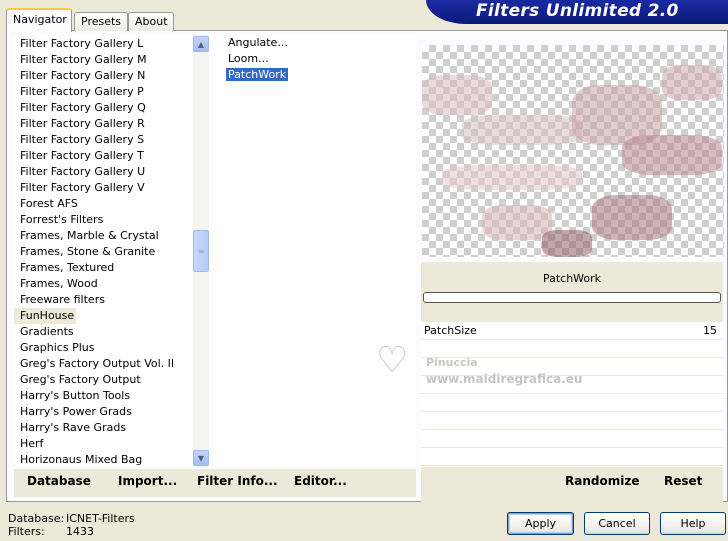 Image resolution: width=728 pixels, height=541 pixels. I want to click on category-item: Filter Factory Gallery R, so click(111, 124).